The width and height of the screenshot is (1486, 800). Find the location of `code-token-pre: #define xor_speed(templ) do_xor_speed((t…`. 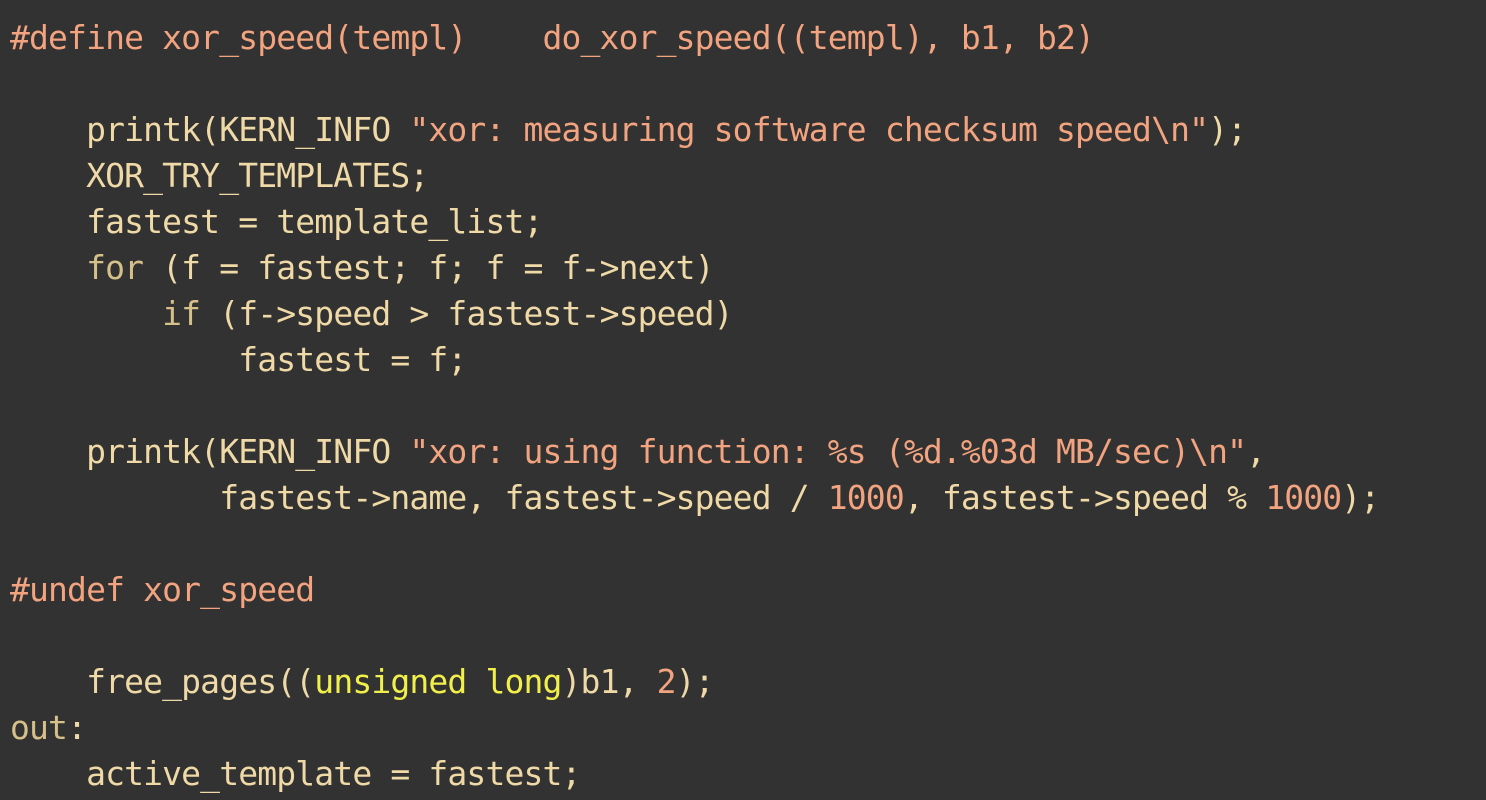

code-token-pre: #define xor_speed(templ) do_xor_speed((t… is located at coordinates (552, 37).